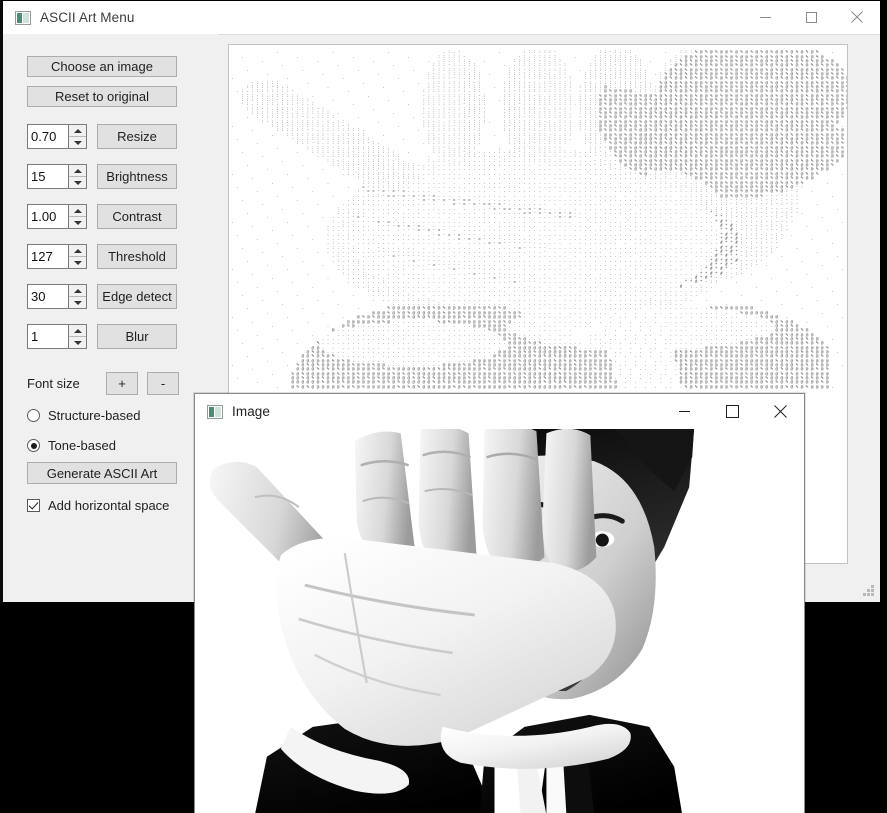  I want to click on radio-icon, so click(33, 415).